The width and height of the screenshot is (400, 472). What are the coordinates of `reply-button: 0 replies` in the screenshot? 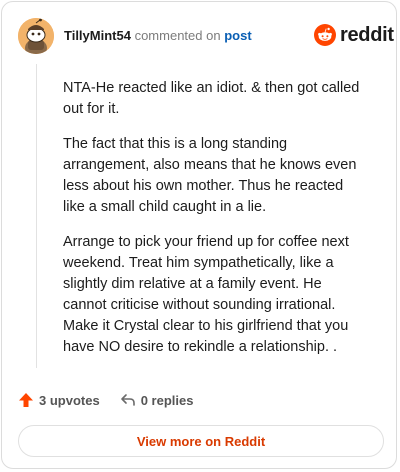 It's located at (157, 400).